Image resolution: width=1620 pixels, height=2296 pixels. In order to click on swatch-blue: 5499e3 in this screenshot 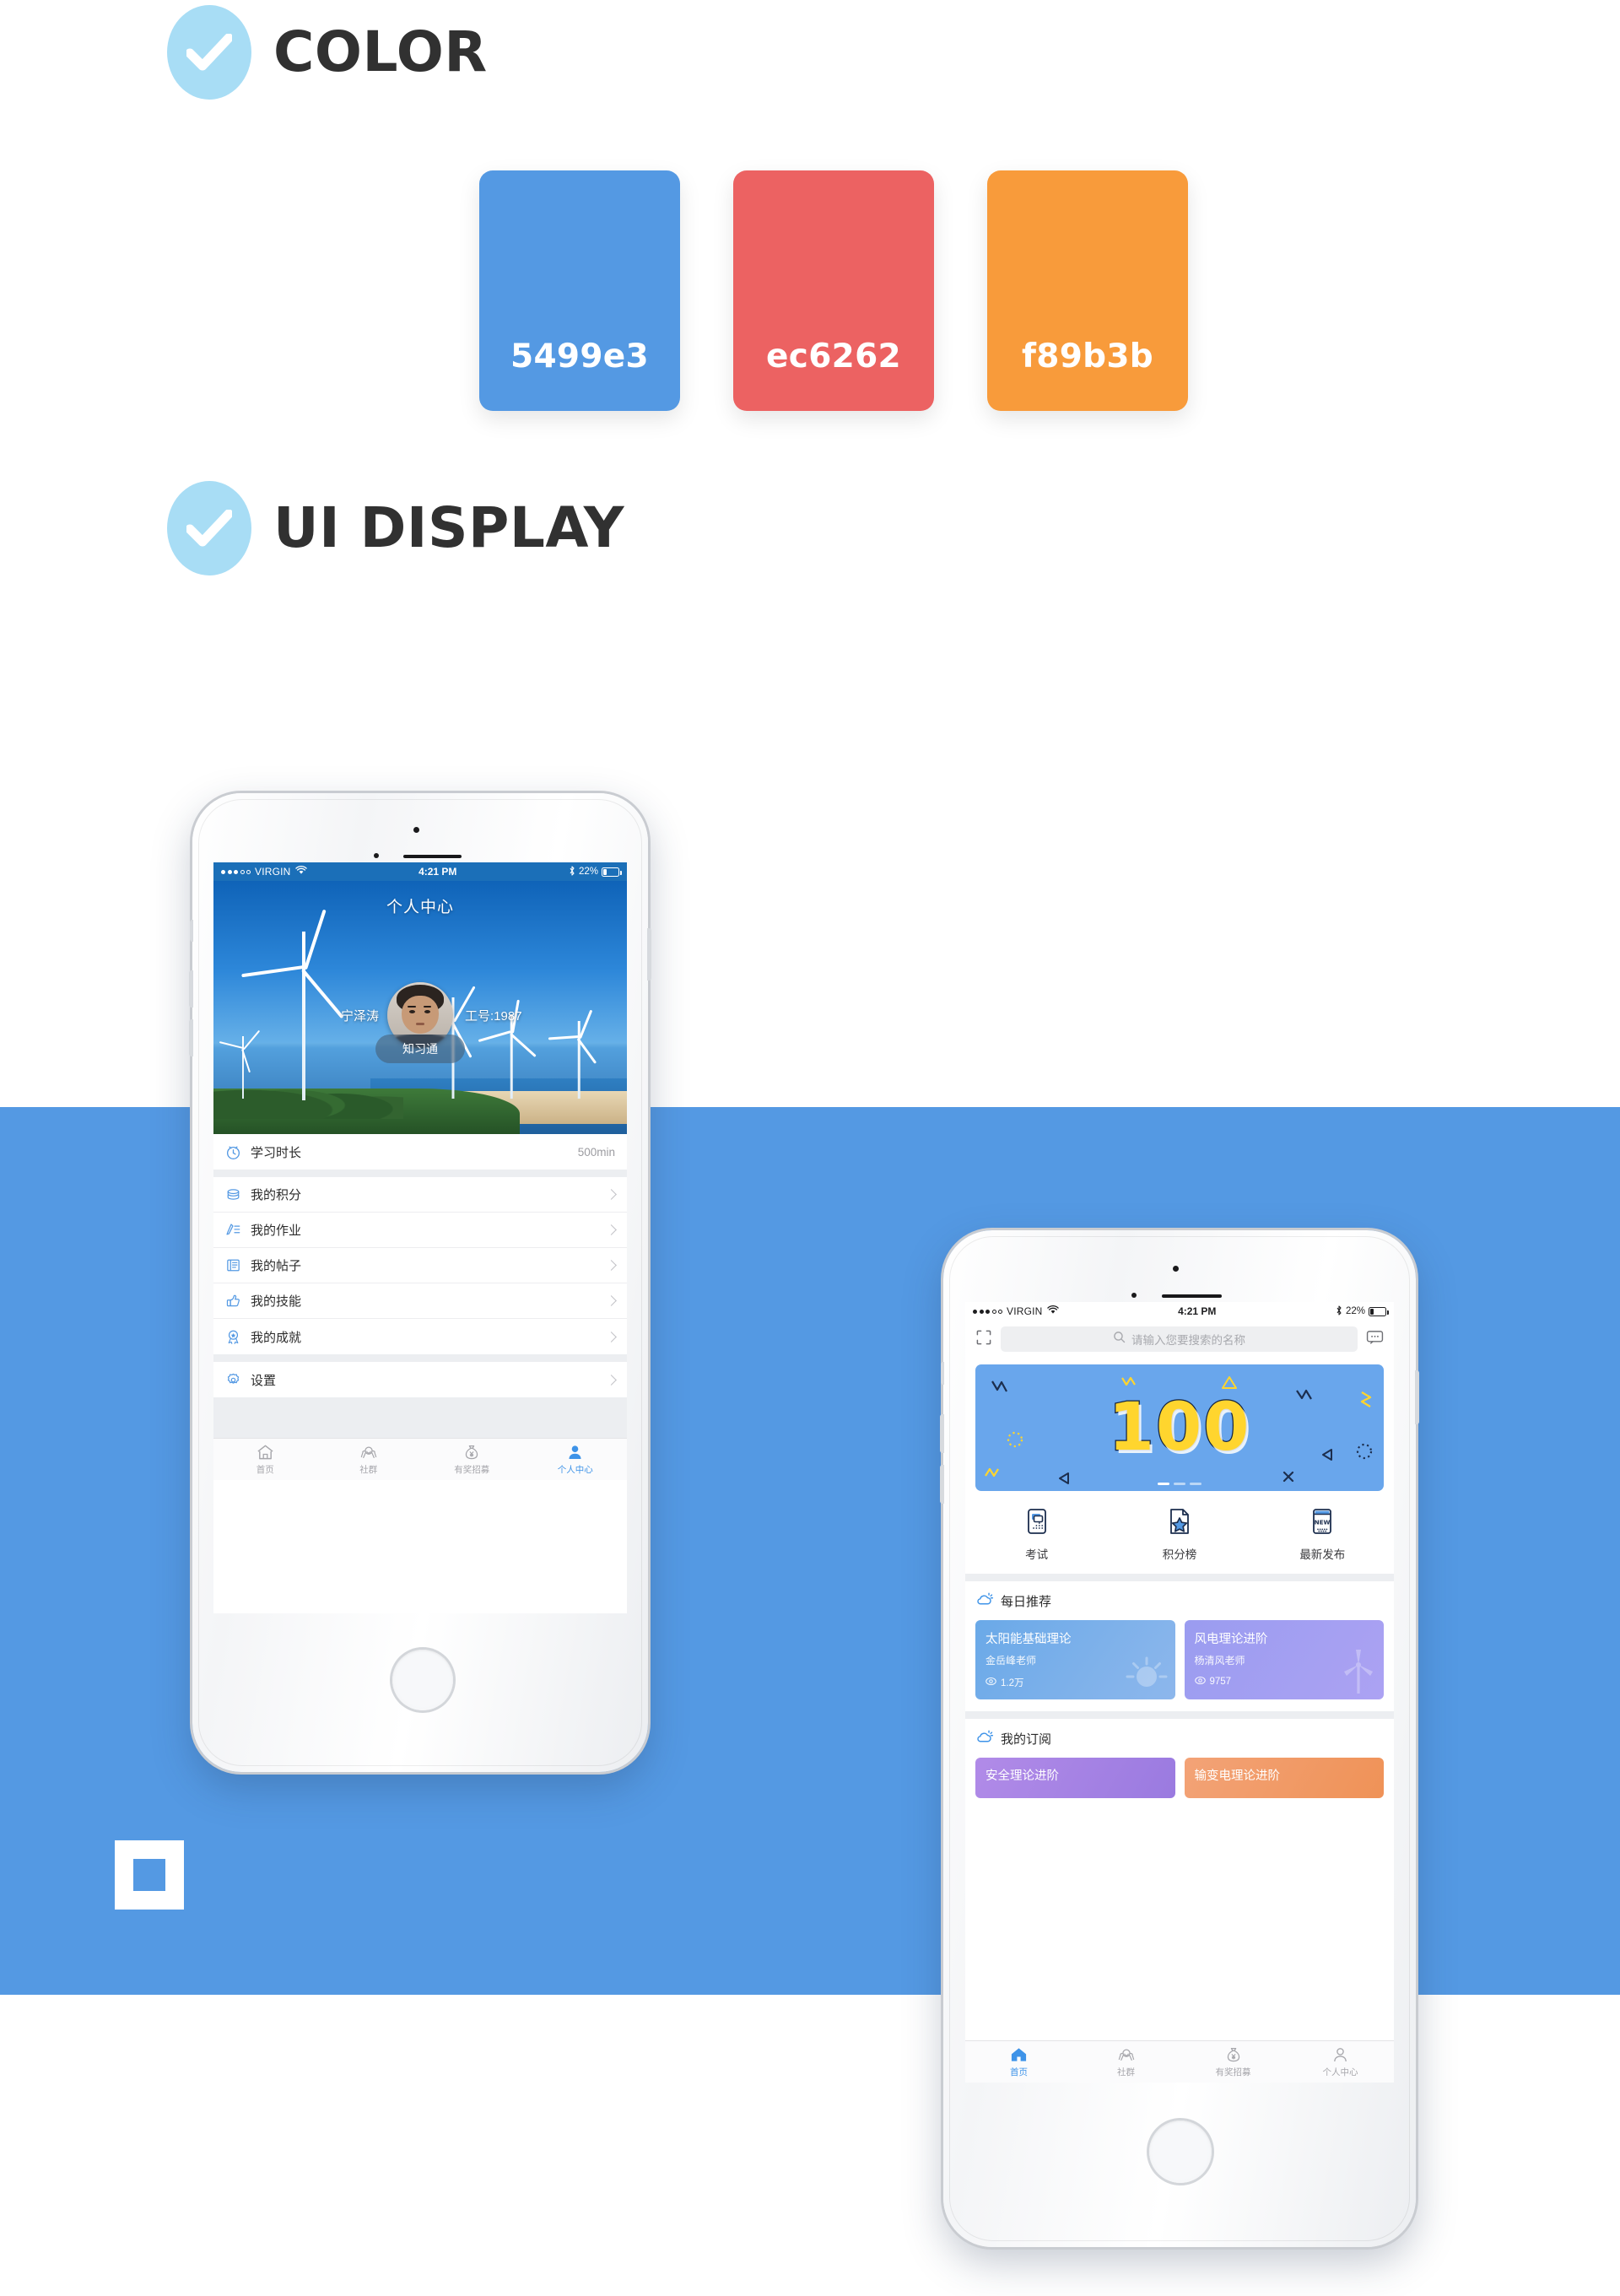, I will do `click(579, 290)`.